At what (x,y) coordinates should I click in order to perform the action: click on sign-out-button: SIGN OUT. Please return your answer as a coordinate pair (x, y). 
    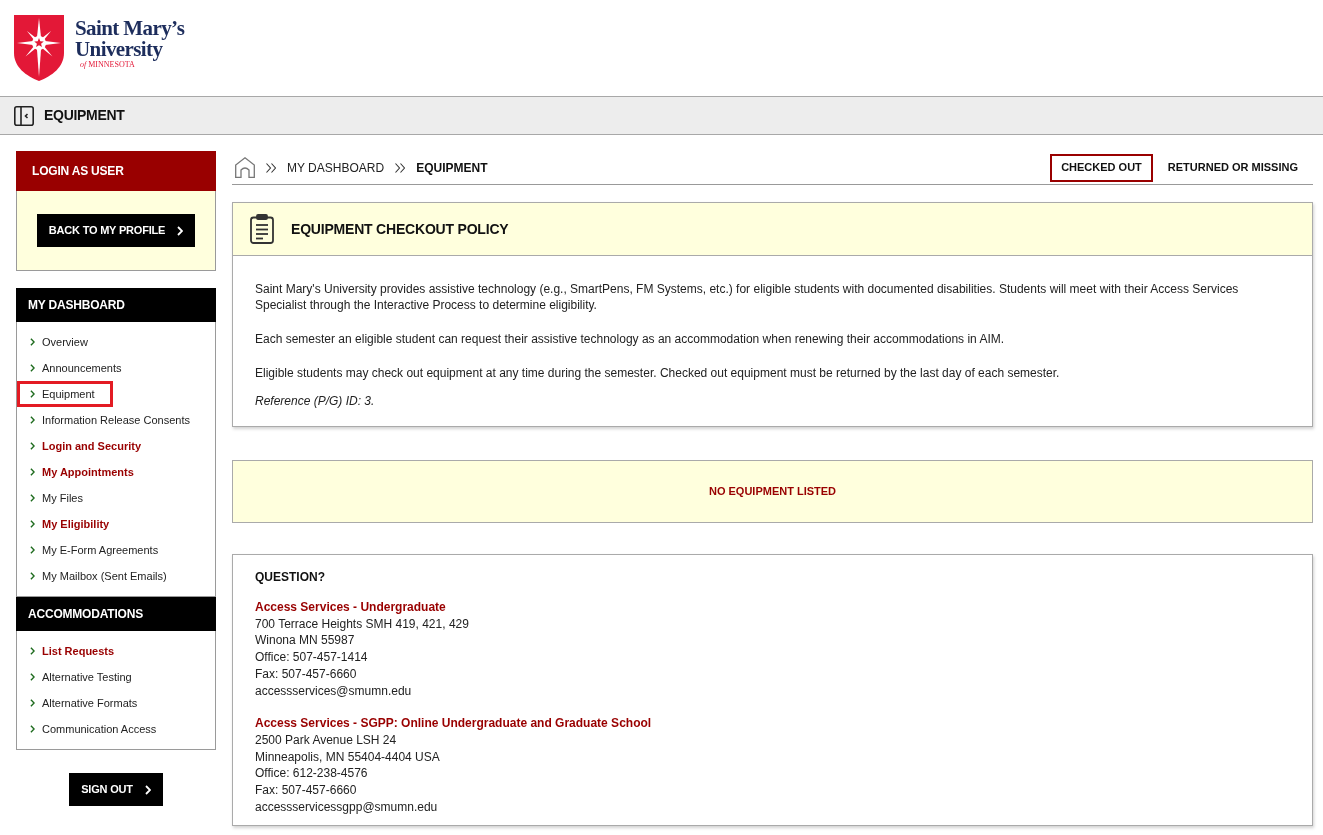
    Looking at the image, I should click on (116, 789).